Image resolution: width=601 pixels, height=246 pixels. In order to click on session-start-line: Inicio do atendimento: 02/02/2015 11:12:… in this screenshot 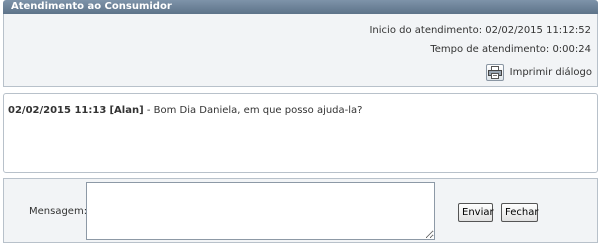, I will do `click(480, 30)`.